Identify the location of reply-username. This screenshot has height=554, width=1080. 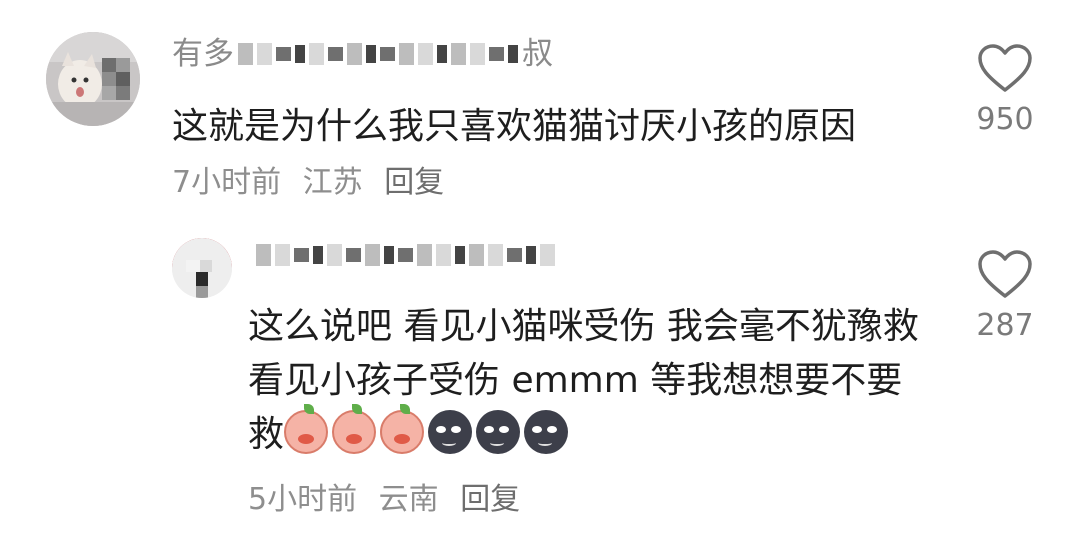
(405, 255).